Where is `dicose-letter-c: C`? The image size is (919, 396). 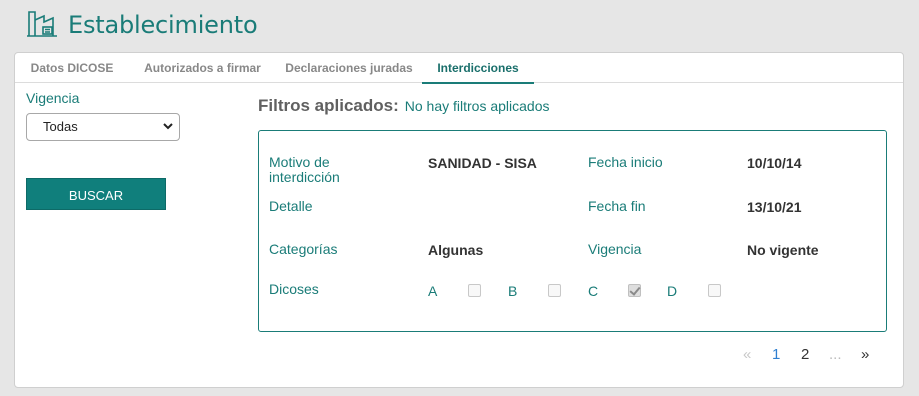 dicose-letter-c: C is located at coordinates (593, 291).